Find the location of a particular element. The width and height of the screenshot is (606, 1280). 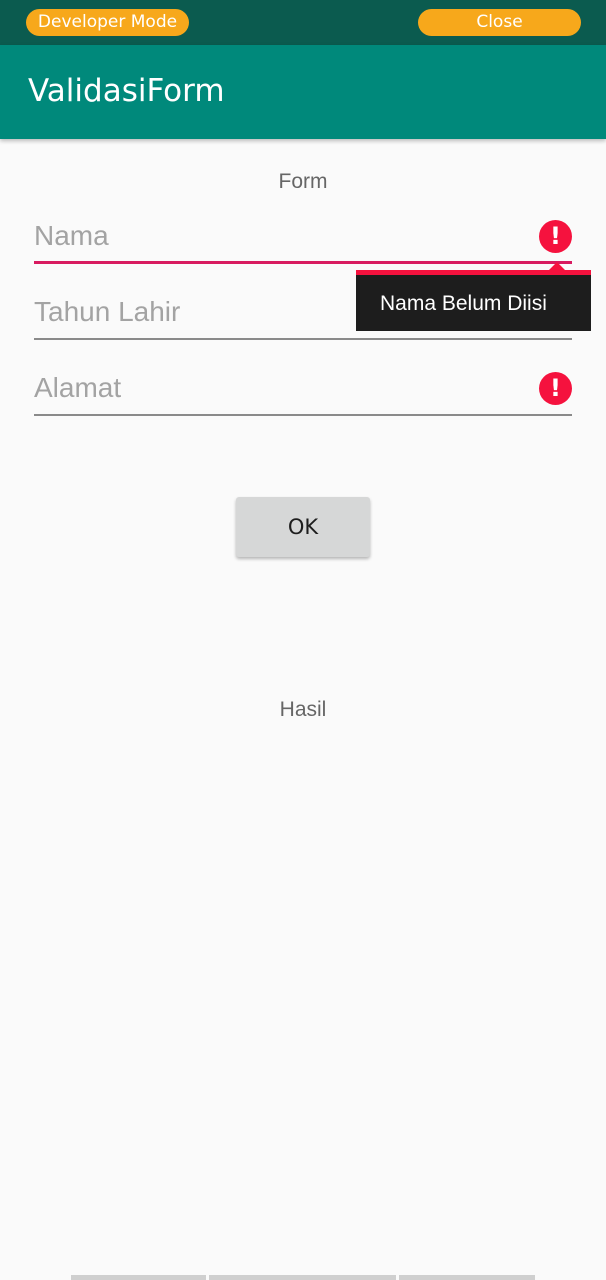

result-label: Hasil is located at coordinates (303, 709).